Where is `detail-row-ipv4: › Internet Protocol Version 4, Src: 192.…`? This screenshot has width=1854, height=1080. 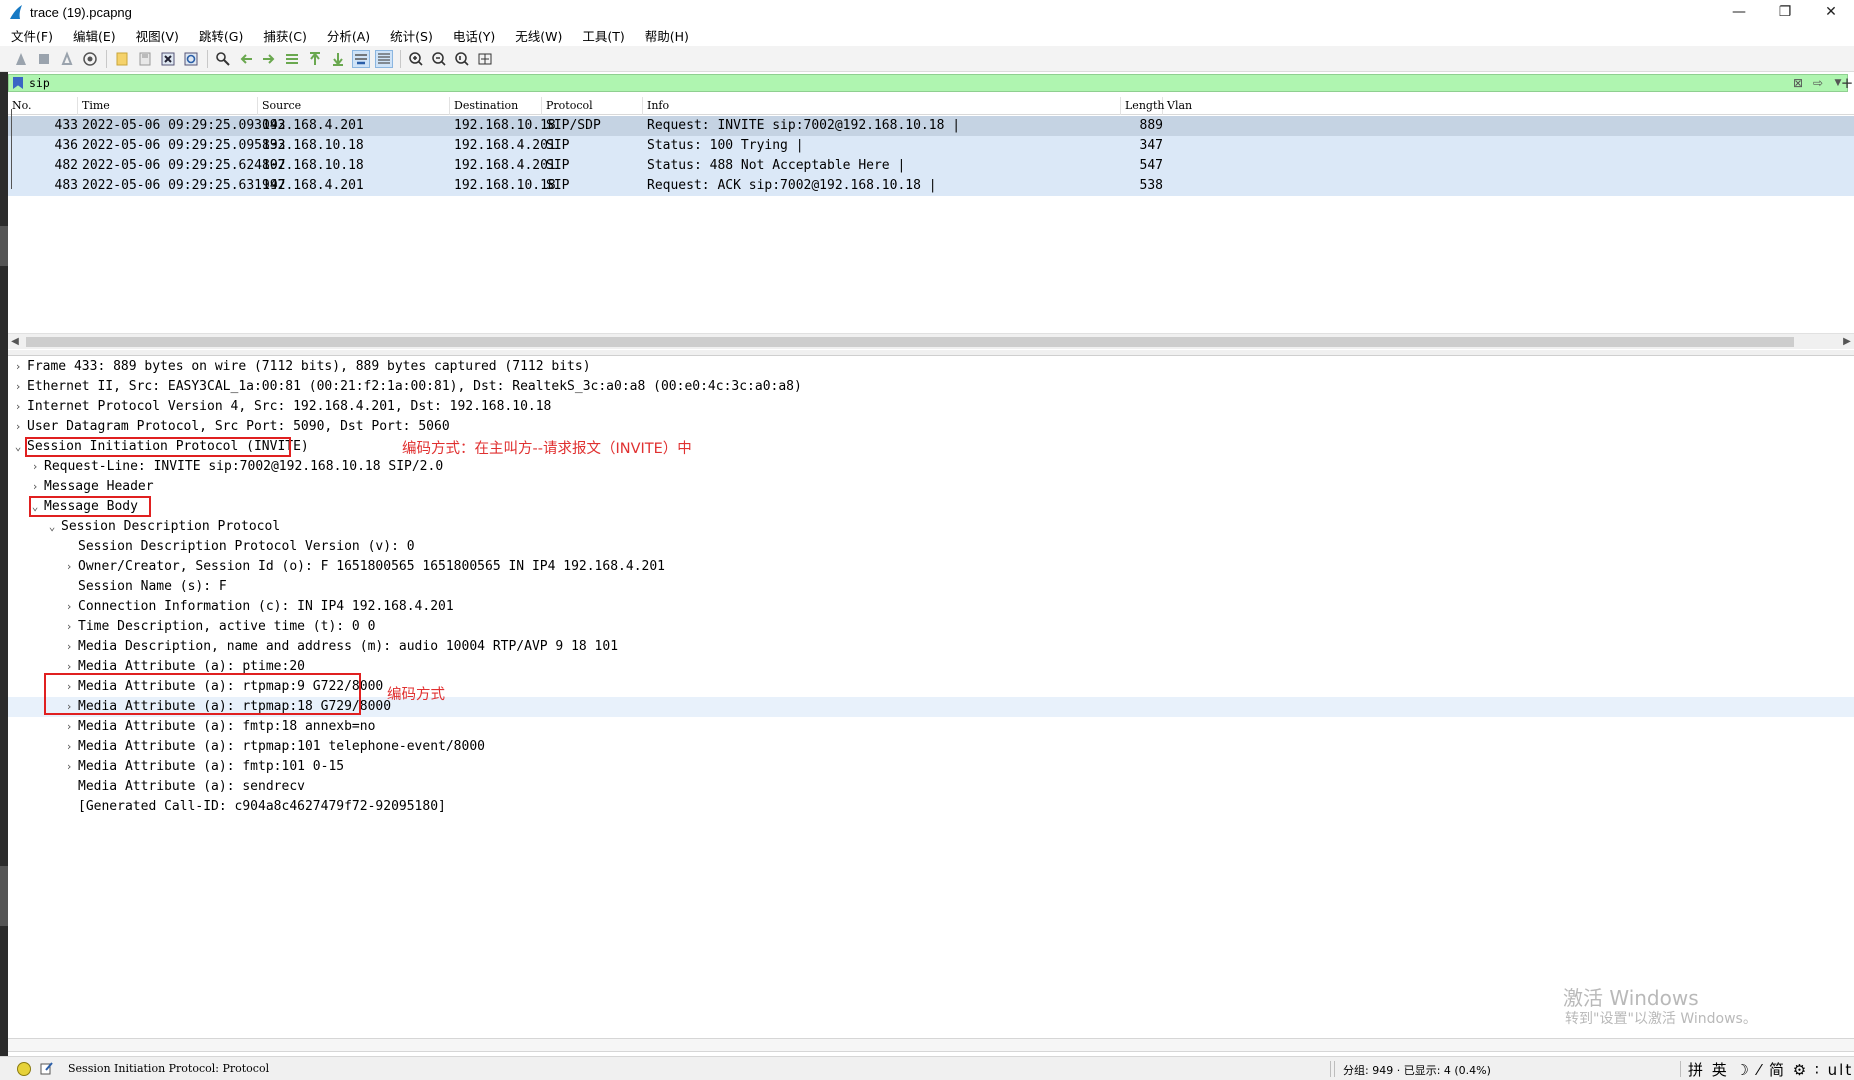 detail-row-ipv4: › Internet Protocol Version 4, Src: 192.… is located at coordinates (931, 407).